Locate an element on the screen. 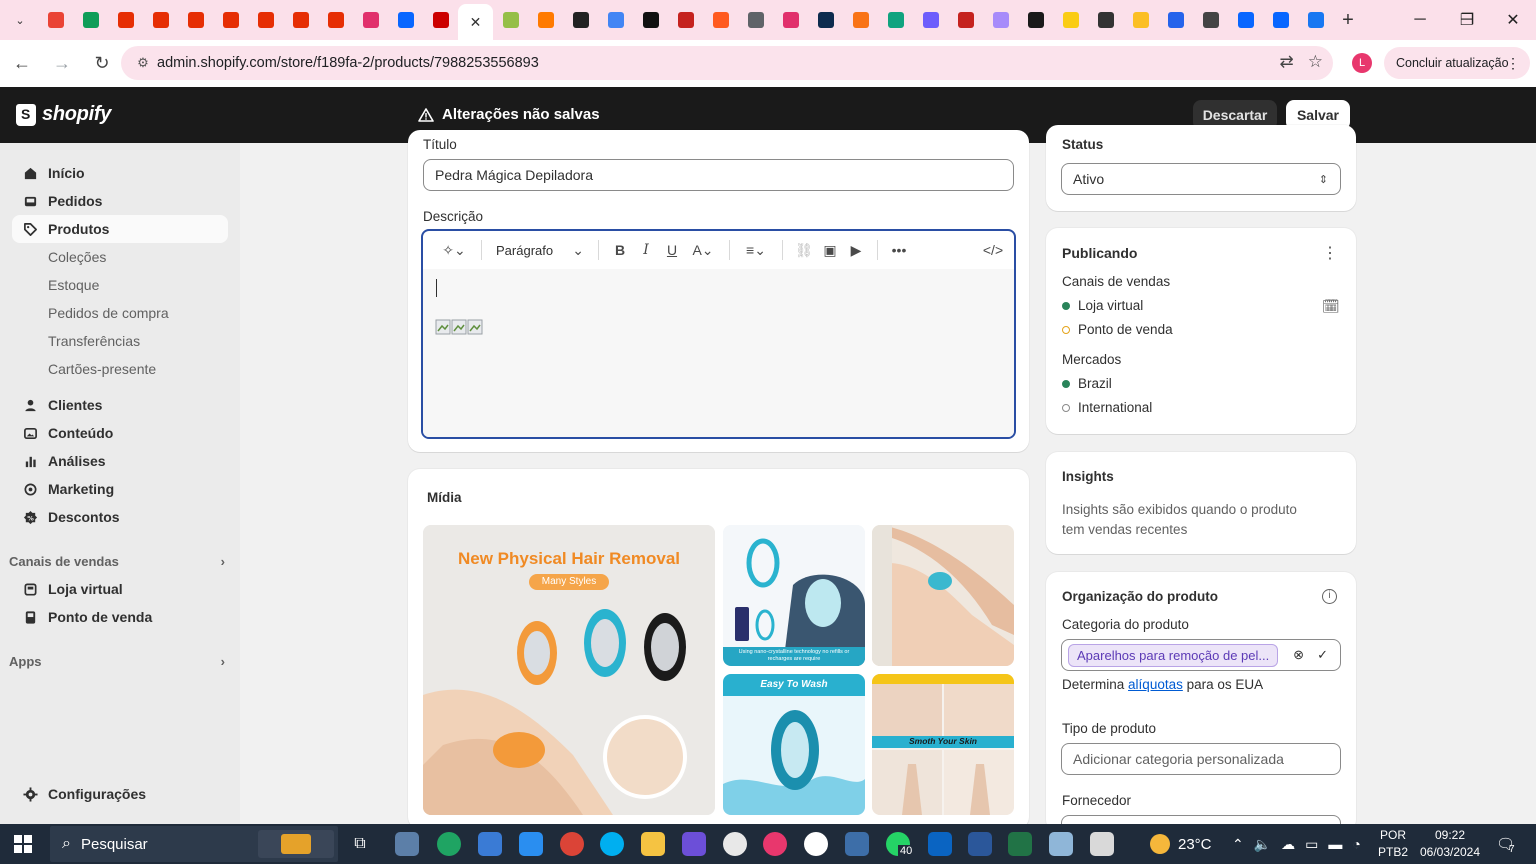 Image resolution: width=1536 pixels, height=864 pixels. task-view-icon: ⧉ is located at coordinates (360, 844).